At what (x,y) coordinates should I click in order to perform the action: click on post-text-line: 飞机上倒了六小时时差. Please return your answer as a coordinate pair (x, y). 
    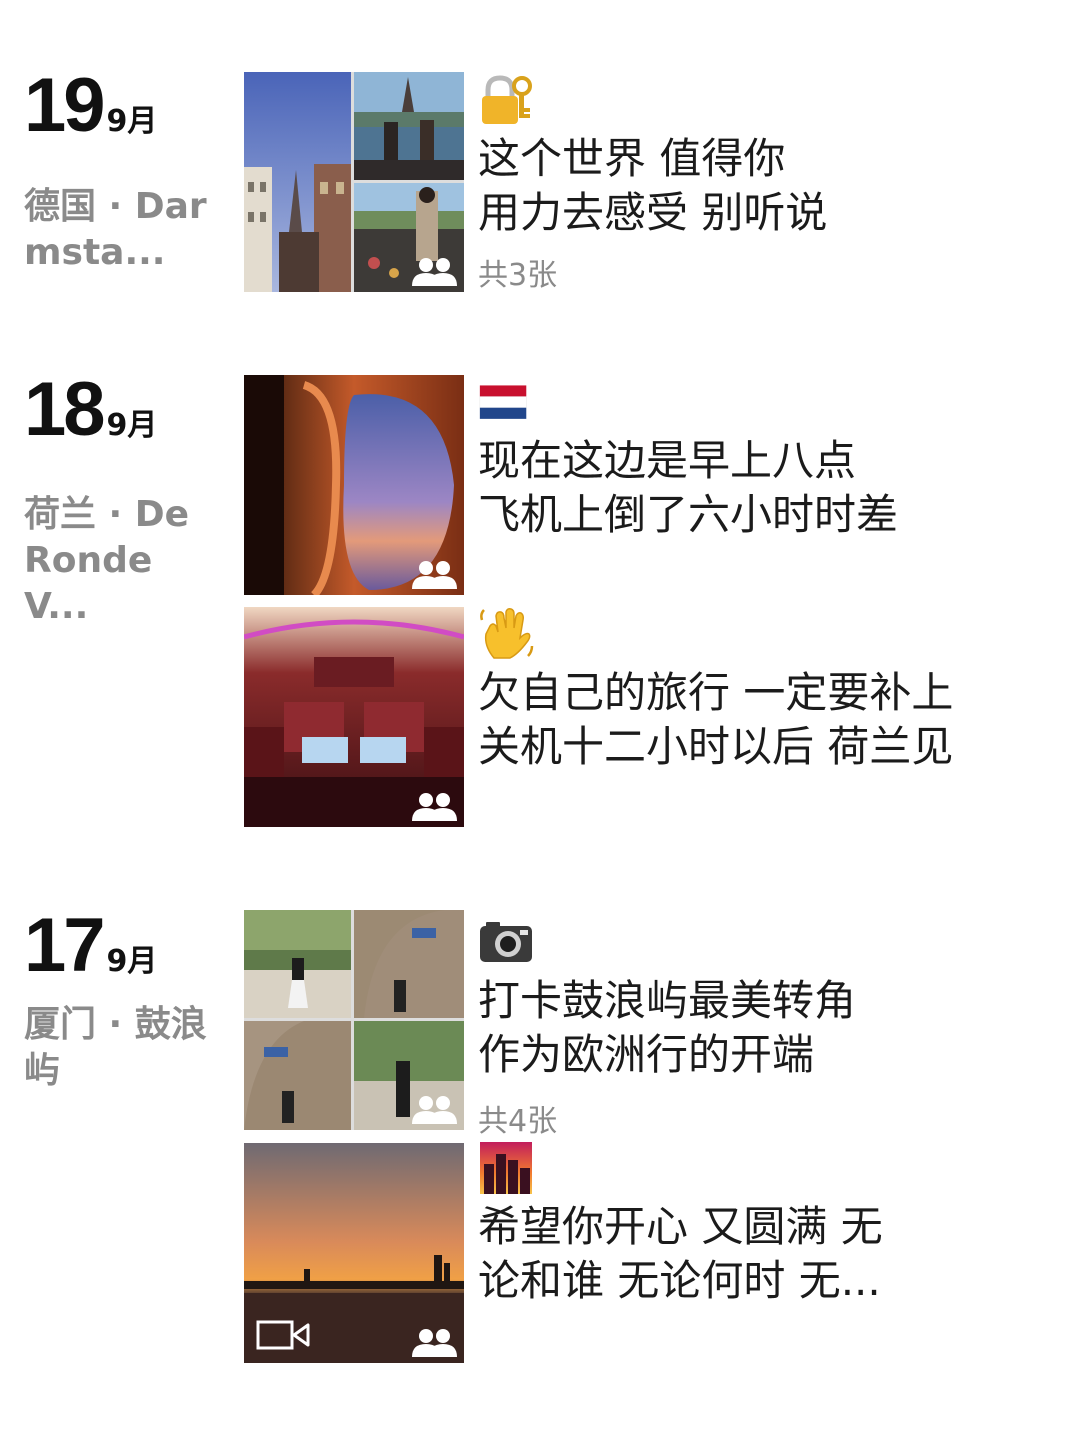
    Looking at the image, I should click on (688, 514).